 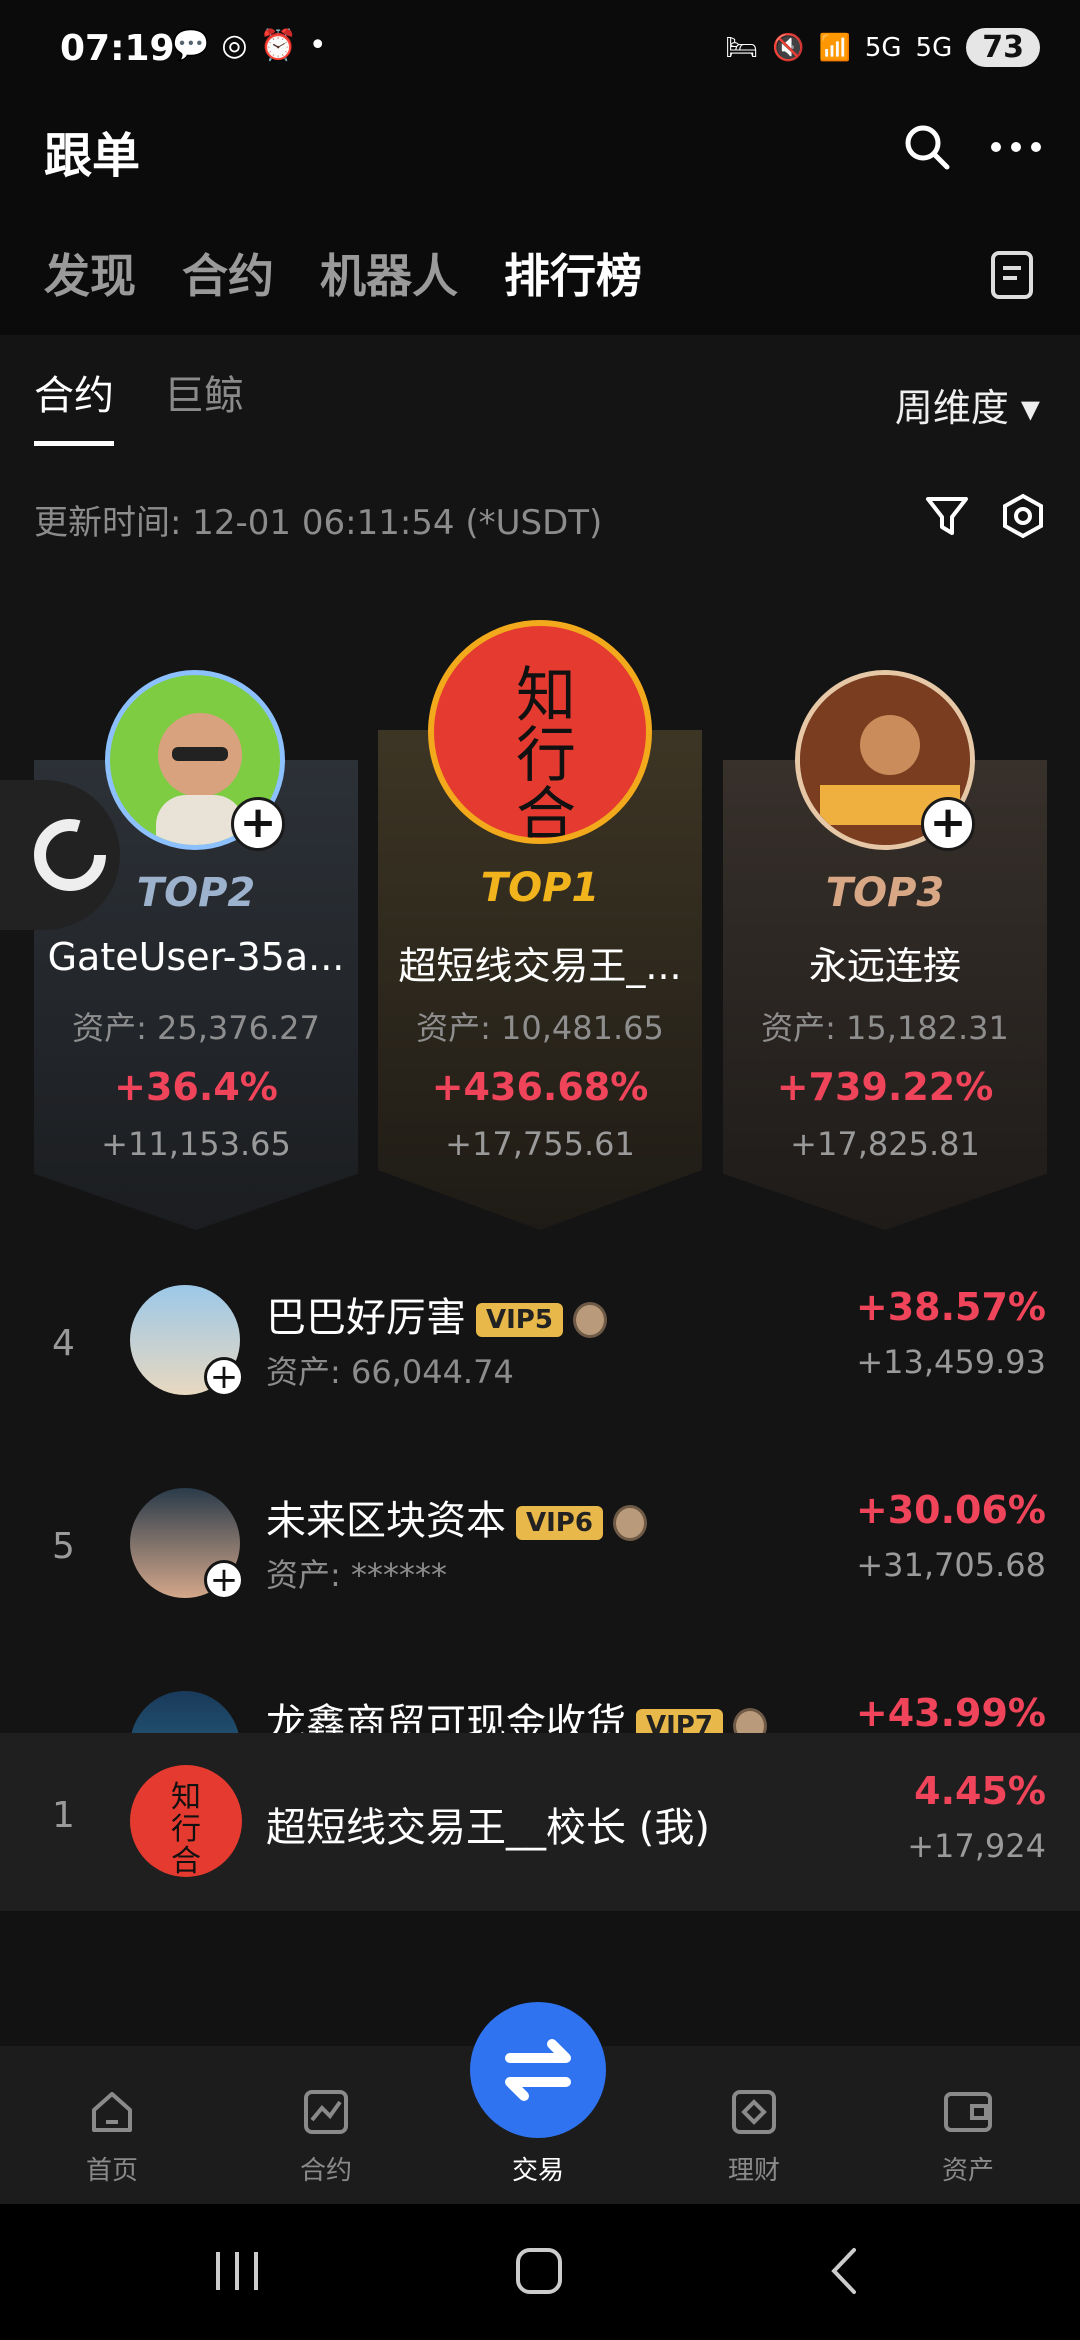 I want to click on my-avatar: 知 行 合, so click(x=186, y=1821).